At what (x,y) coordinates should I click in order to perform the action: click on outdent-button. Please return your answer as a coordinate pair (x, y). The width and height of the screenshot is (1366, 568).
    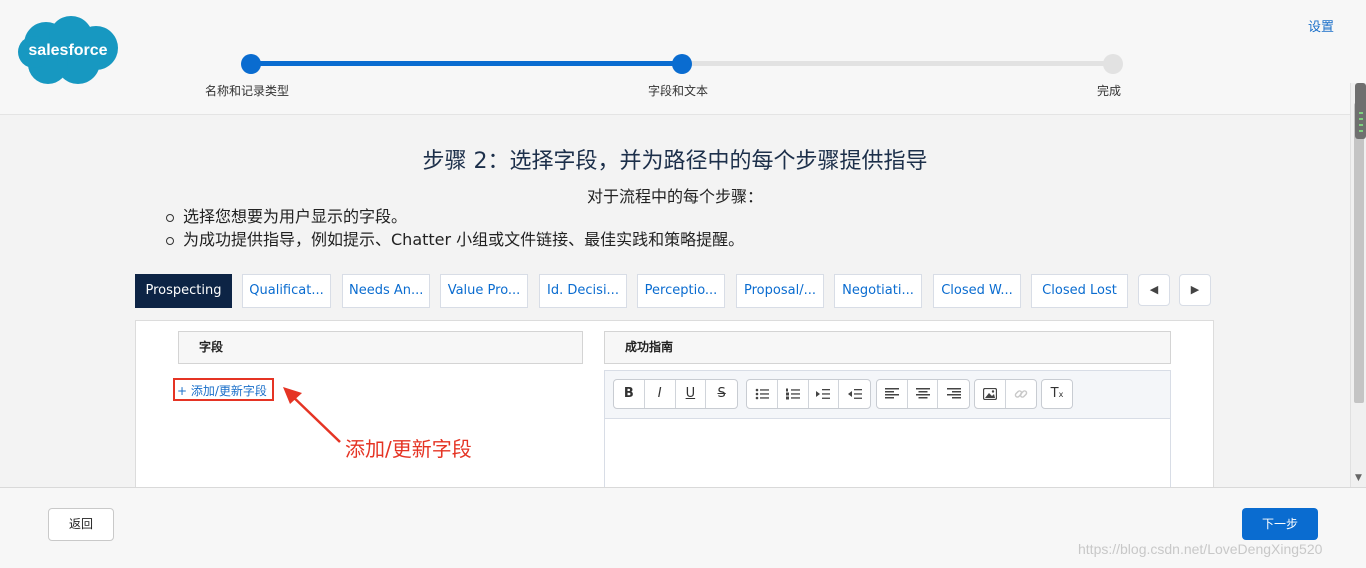
    Looking at the image, I should click on (854, 394).